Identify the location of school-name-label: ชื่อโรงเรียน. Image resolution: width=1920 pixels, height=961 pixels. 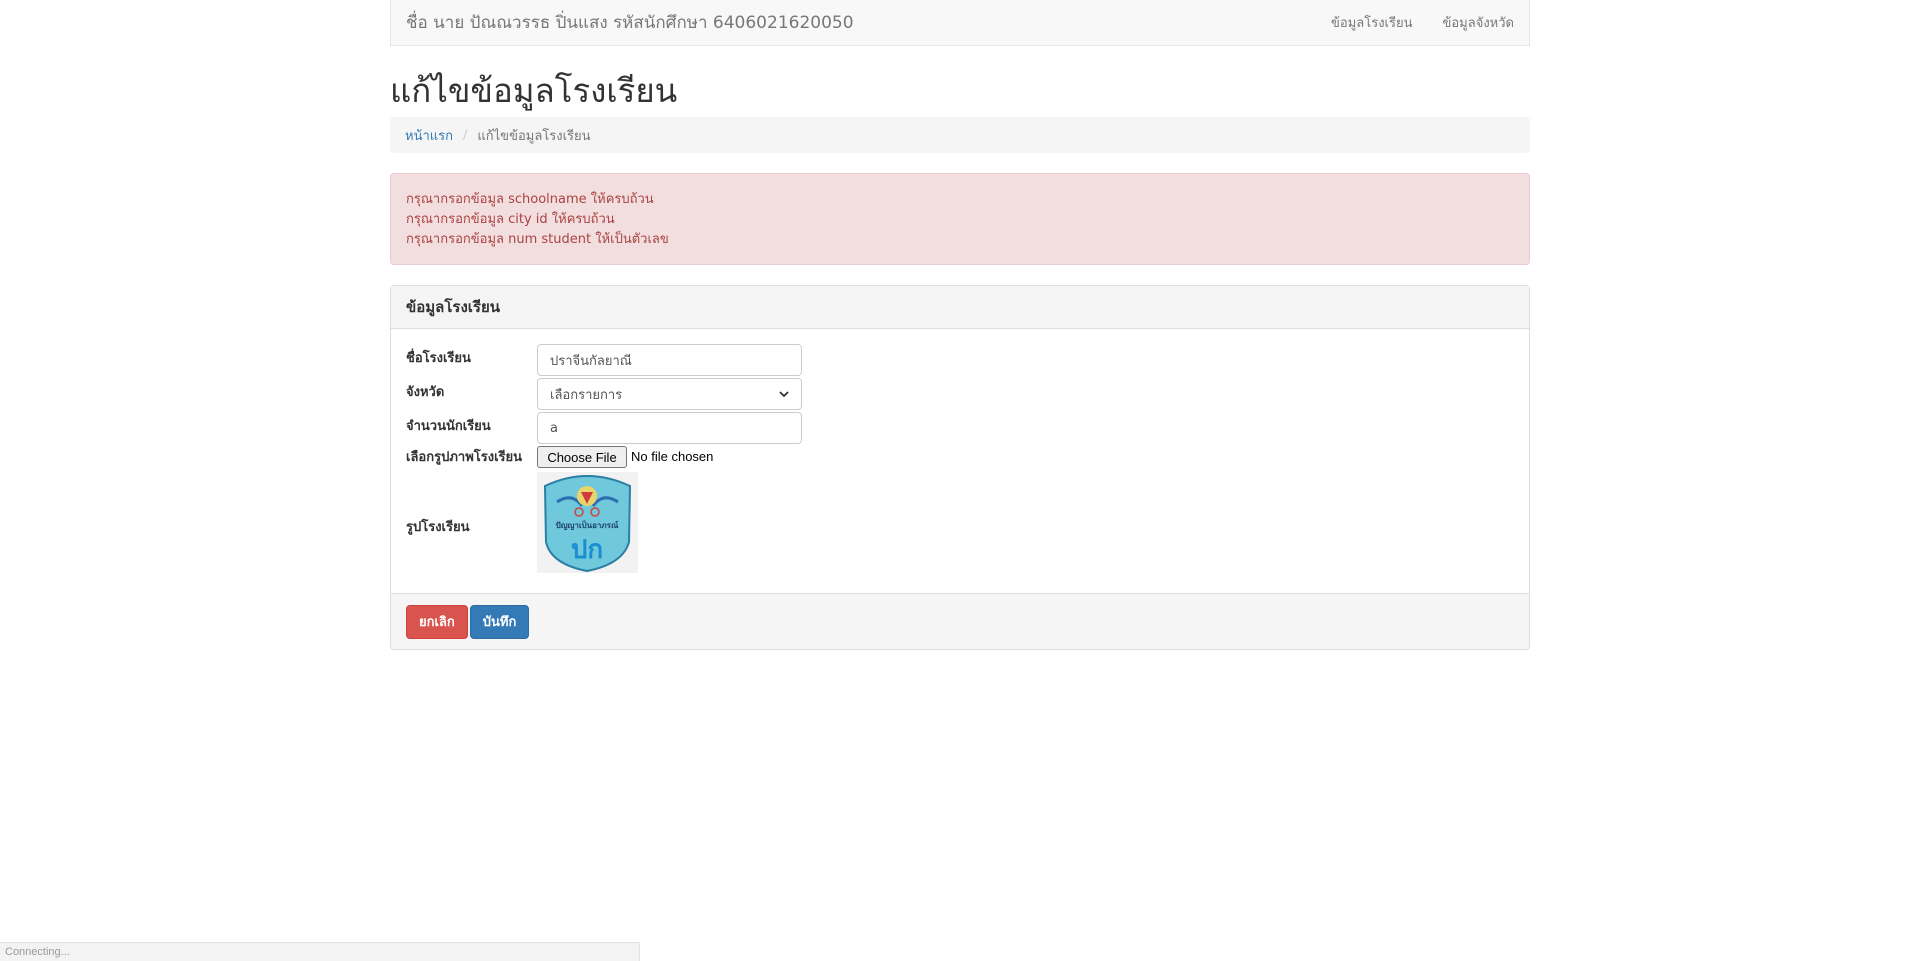
(438, 358).